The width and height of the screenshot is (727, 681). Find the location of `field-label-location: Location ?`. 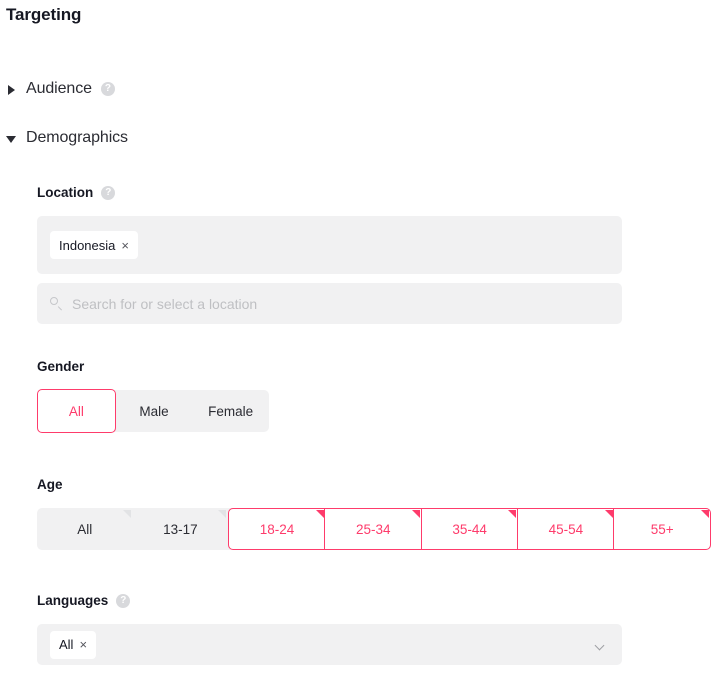

field-label-location: Location ? is located at coordinates (76, 192).